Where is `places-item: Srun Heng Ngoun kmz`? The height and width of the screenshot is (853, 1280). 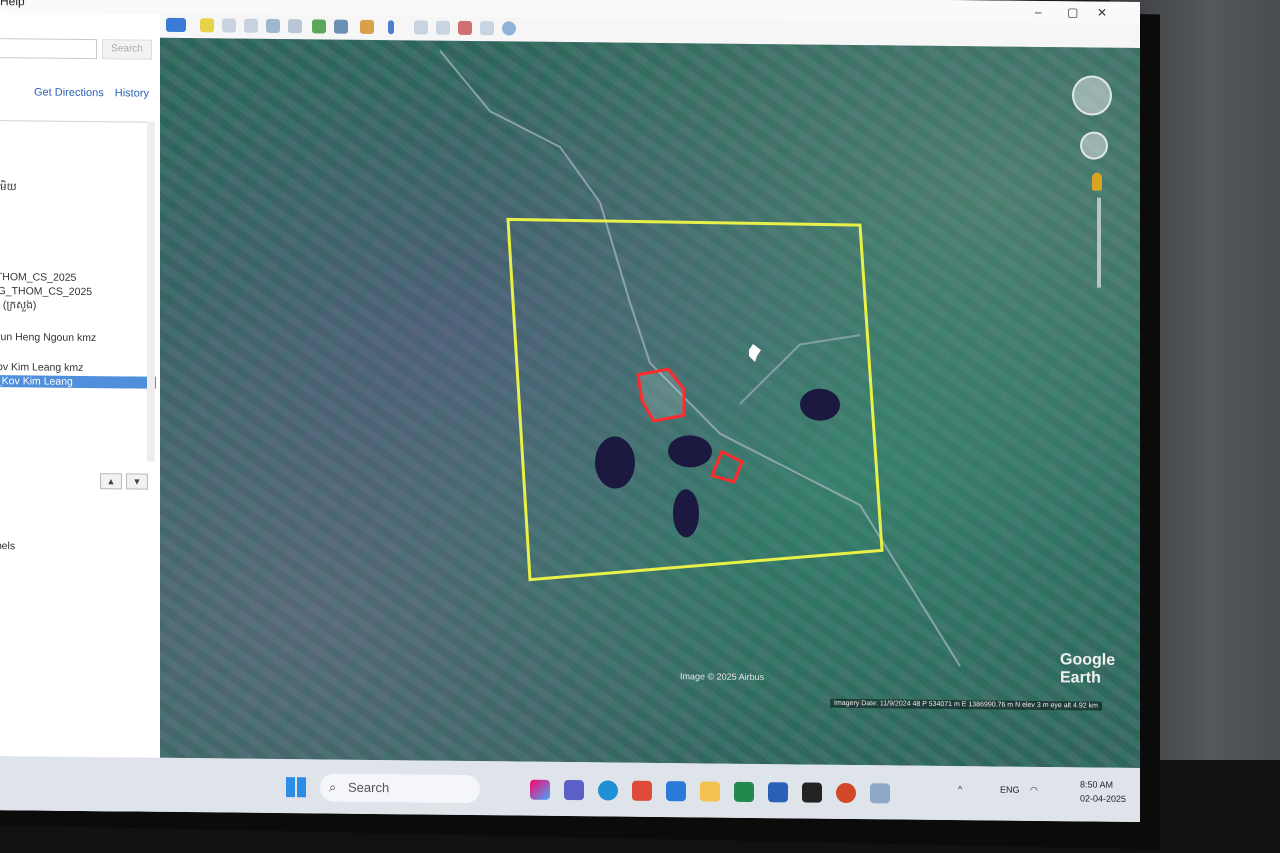
places-item: Srun Heng Ngoun kmz is located at coordinates (48, 337).